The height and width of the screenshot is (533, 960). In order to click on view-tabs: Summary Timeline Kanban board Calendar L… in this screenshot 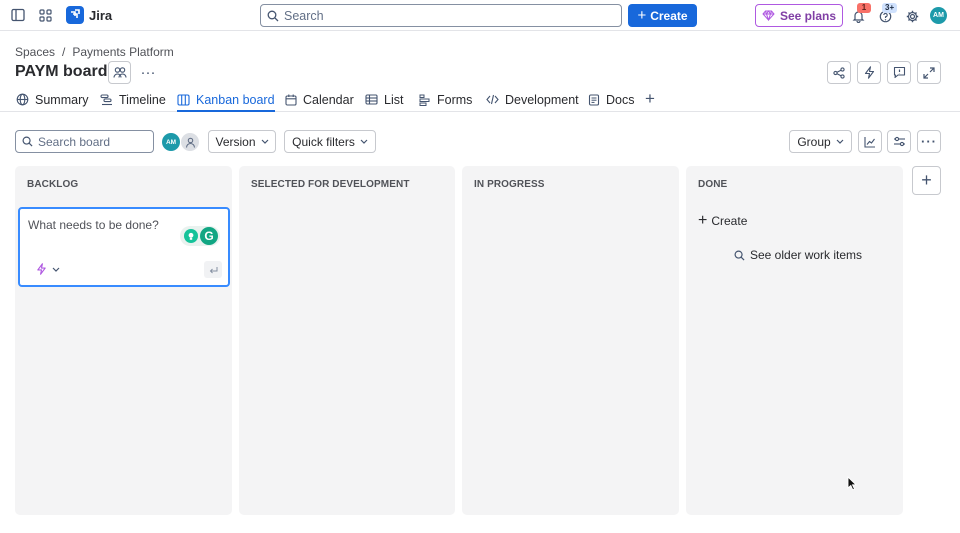, I will do `click(480, 100)`.